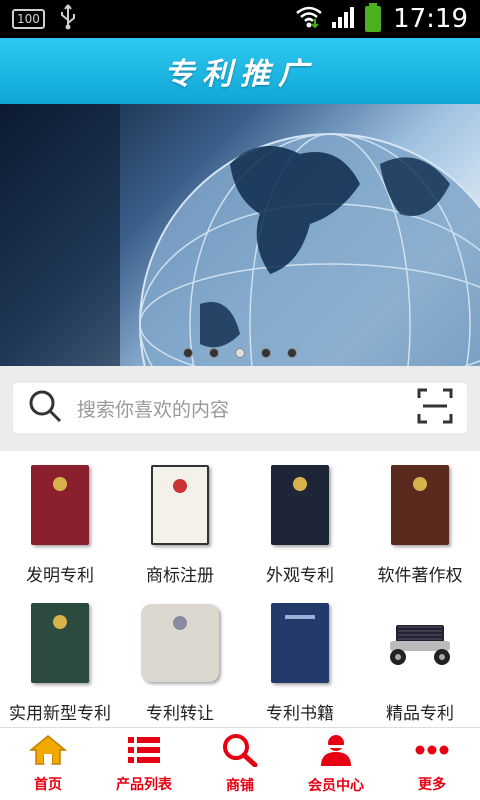 This screenshot has width=480, height=800. I want to click on category-patent-books: 专利书籍, so click(300, 658).